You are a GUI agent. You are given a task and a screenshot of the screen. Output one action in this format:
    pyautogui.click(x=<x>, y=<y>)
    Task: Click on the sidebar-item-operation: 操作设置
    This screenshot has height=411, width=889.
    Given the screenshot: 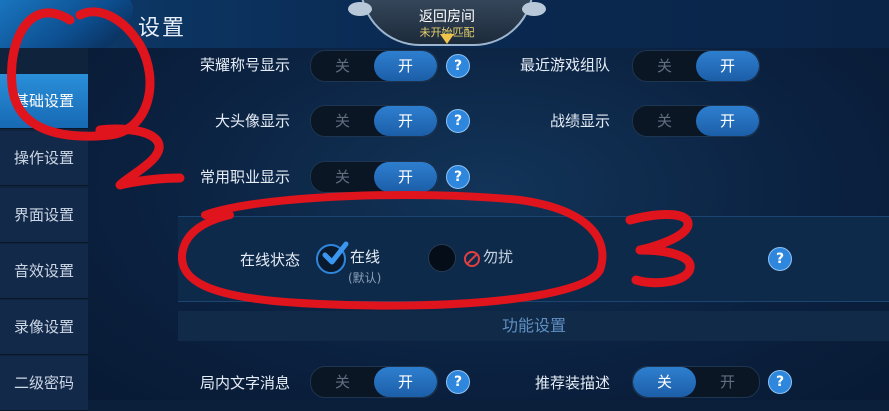 What is the action you would take?
    pyautogui.click(x=44, y=158)
    